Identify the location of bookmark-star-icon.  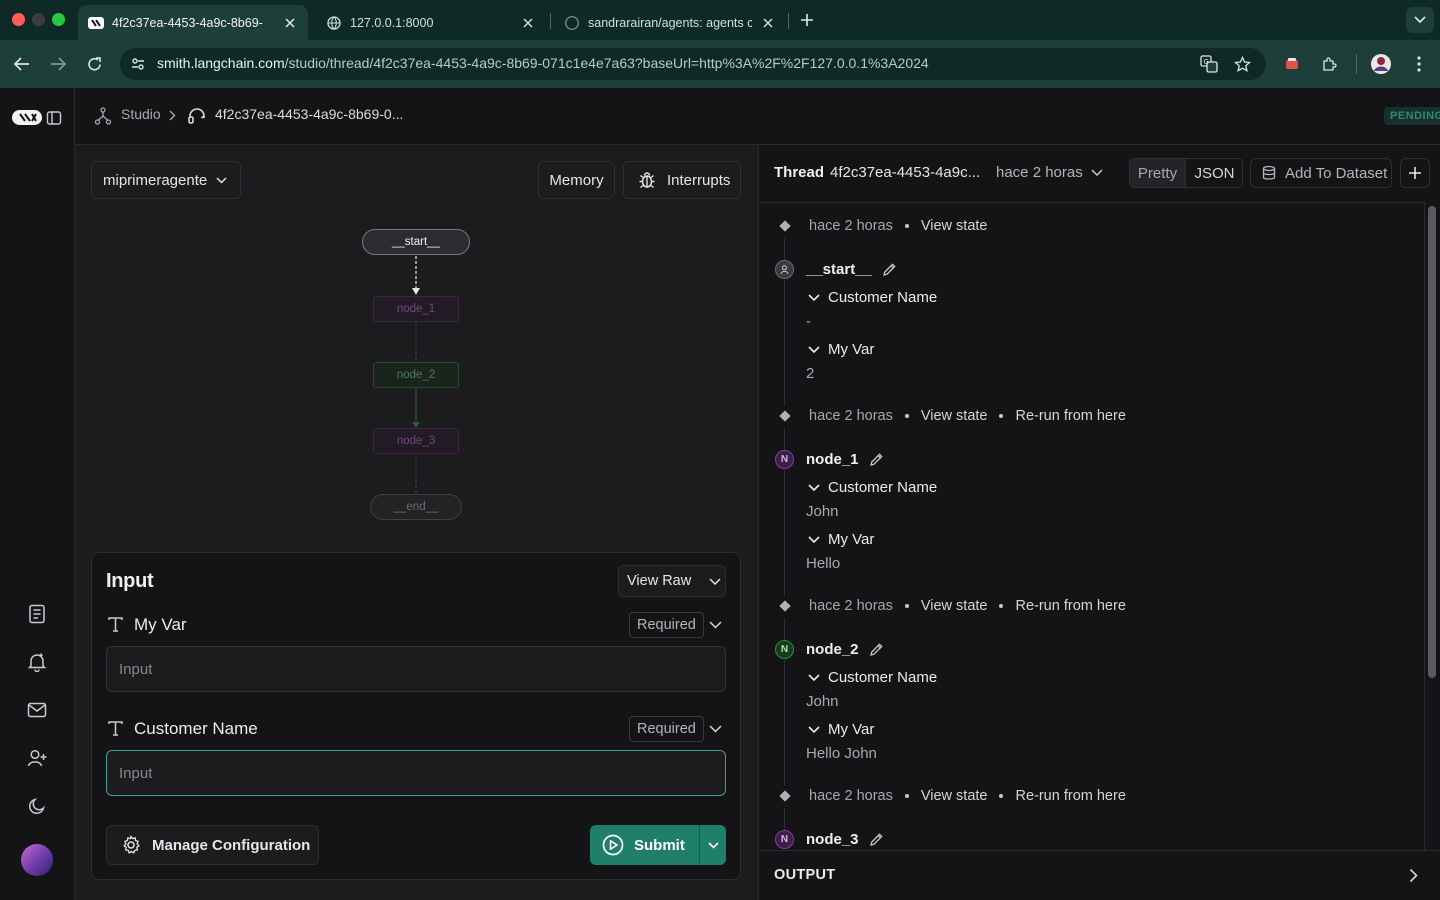
(1242, 64).